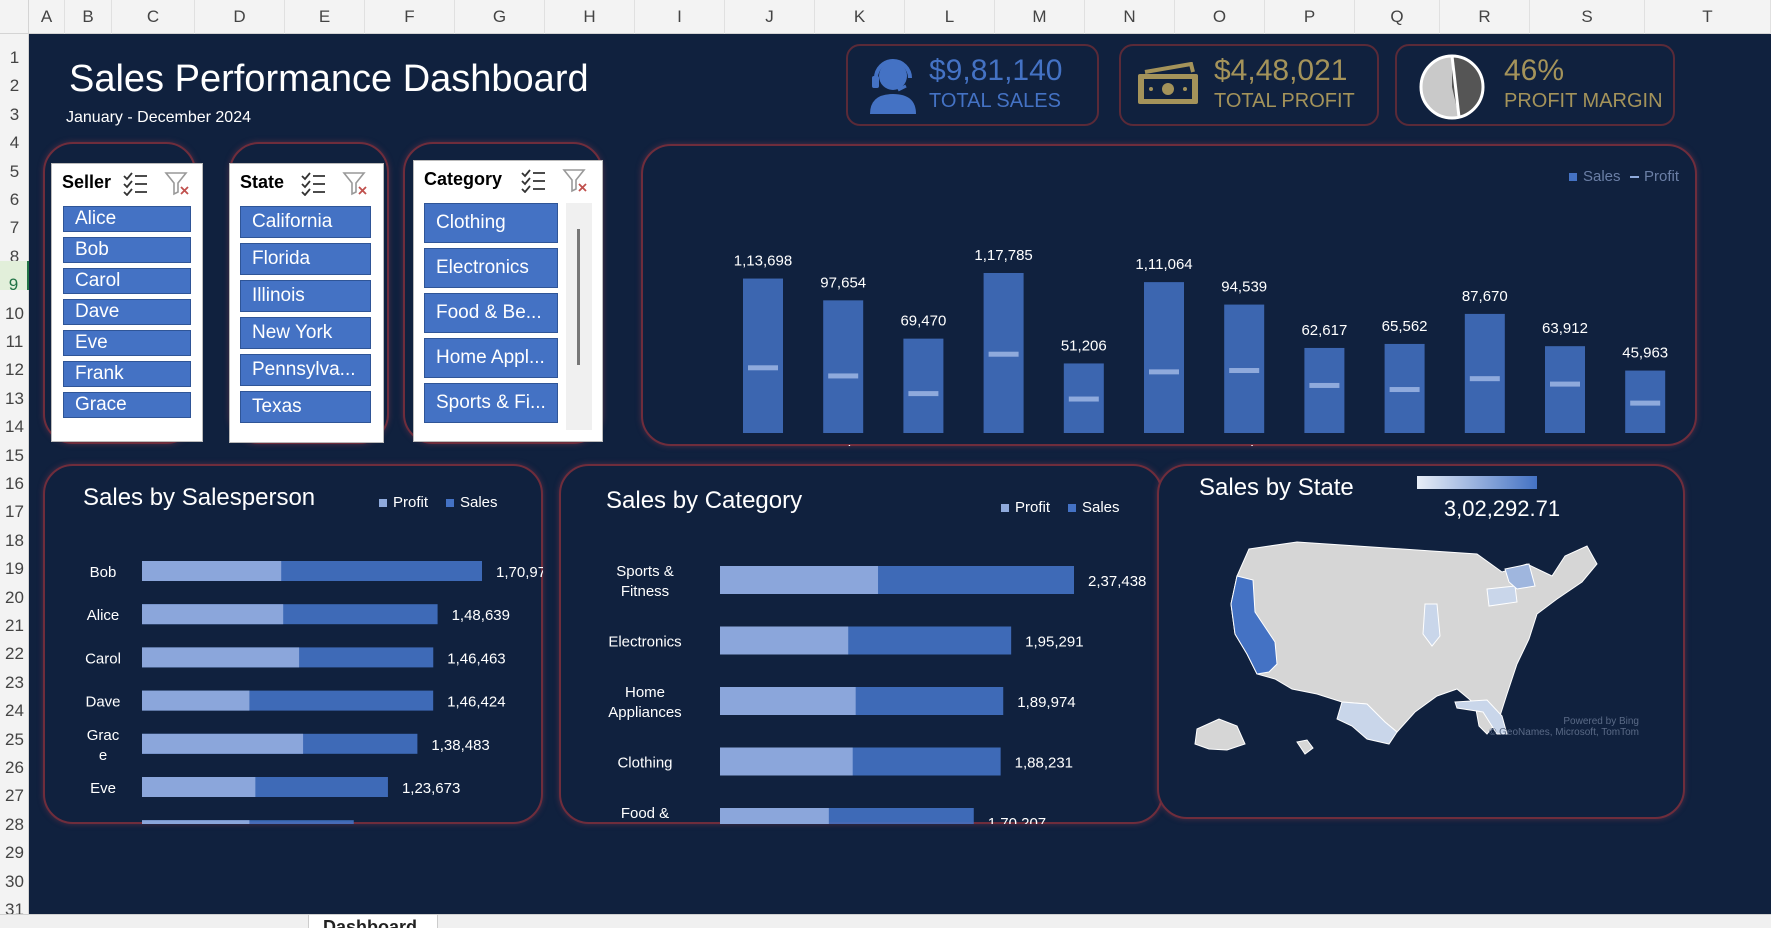  I want to click on row-header: 14, so click(14, 419).